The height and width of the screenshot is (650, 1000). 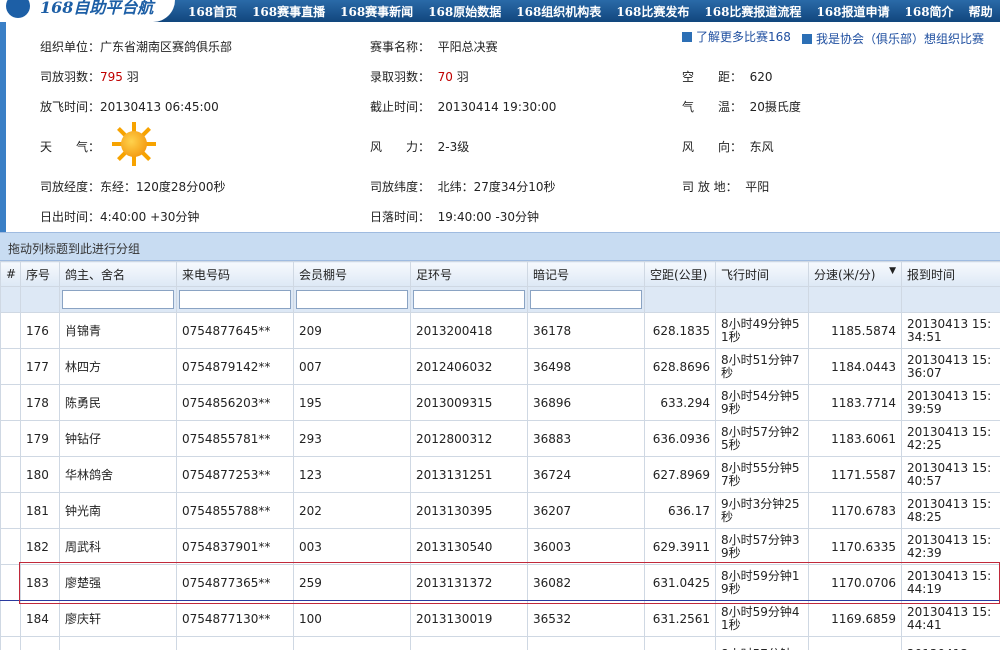 What do you see at coordinates (235, 274) in the screenshot?
I see `column-header: 来电号码` at bounding box center [235, 274].